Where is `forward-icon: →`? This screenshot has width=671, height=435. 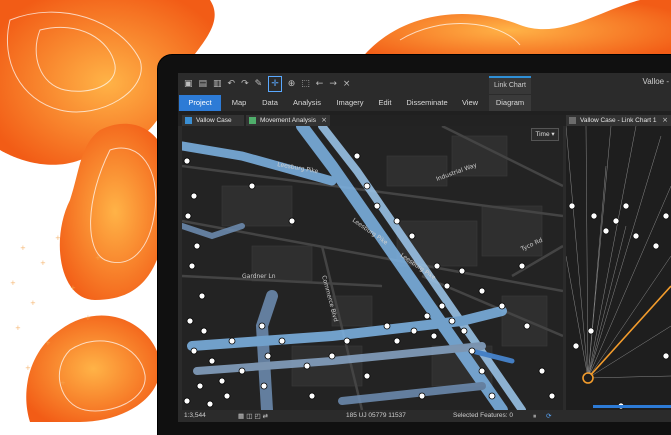
forward-icon: → is located at coordinates (333, 84).